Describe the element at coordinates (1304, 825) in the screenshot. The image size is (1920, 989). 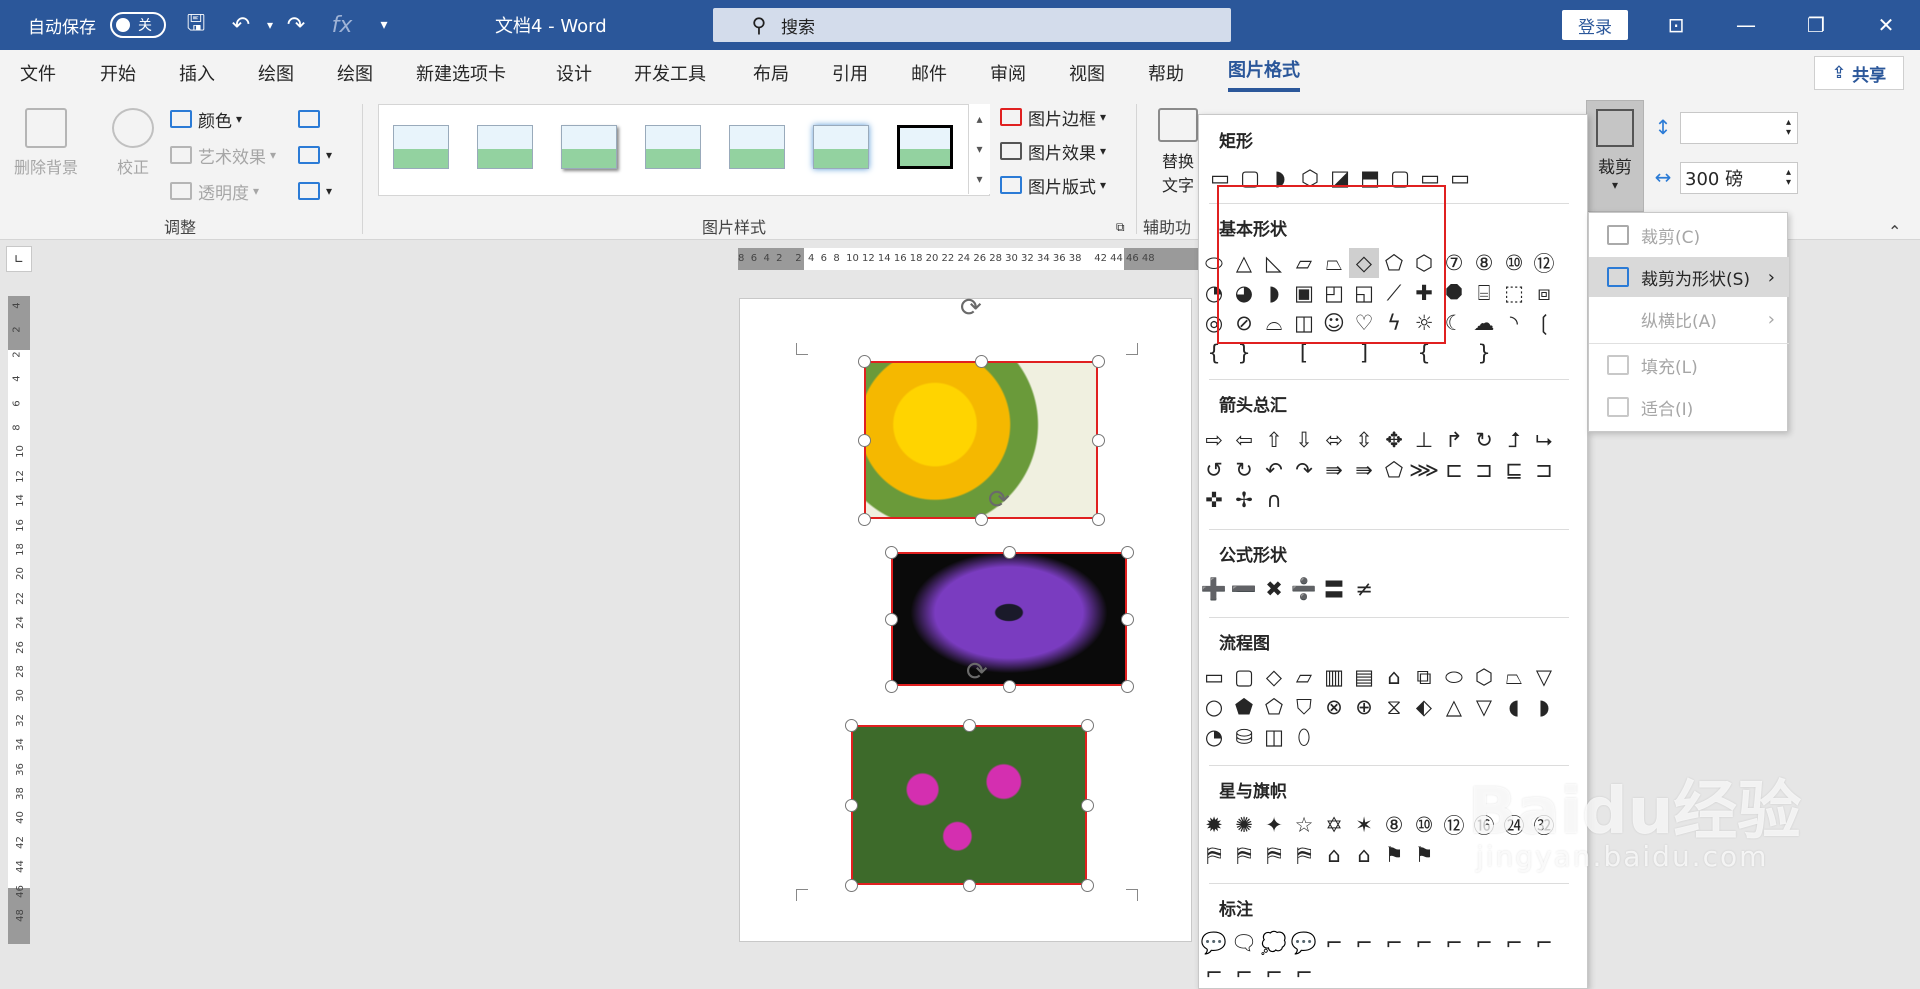
I see `shape-option: ☆` at that location.